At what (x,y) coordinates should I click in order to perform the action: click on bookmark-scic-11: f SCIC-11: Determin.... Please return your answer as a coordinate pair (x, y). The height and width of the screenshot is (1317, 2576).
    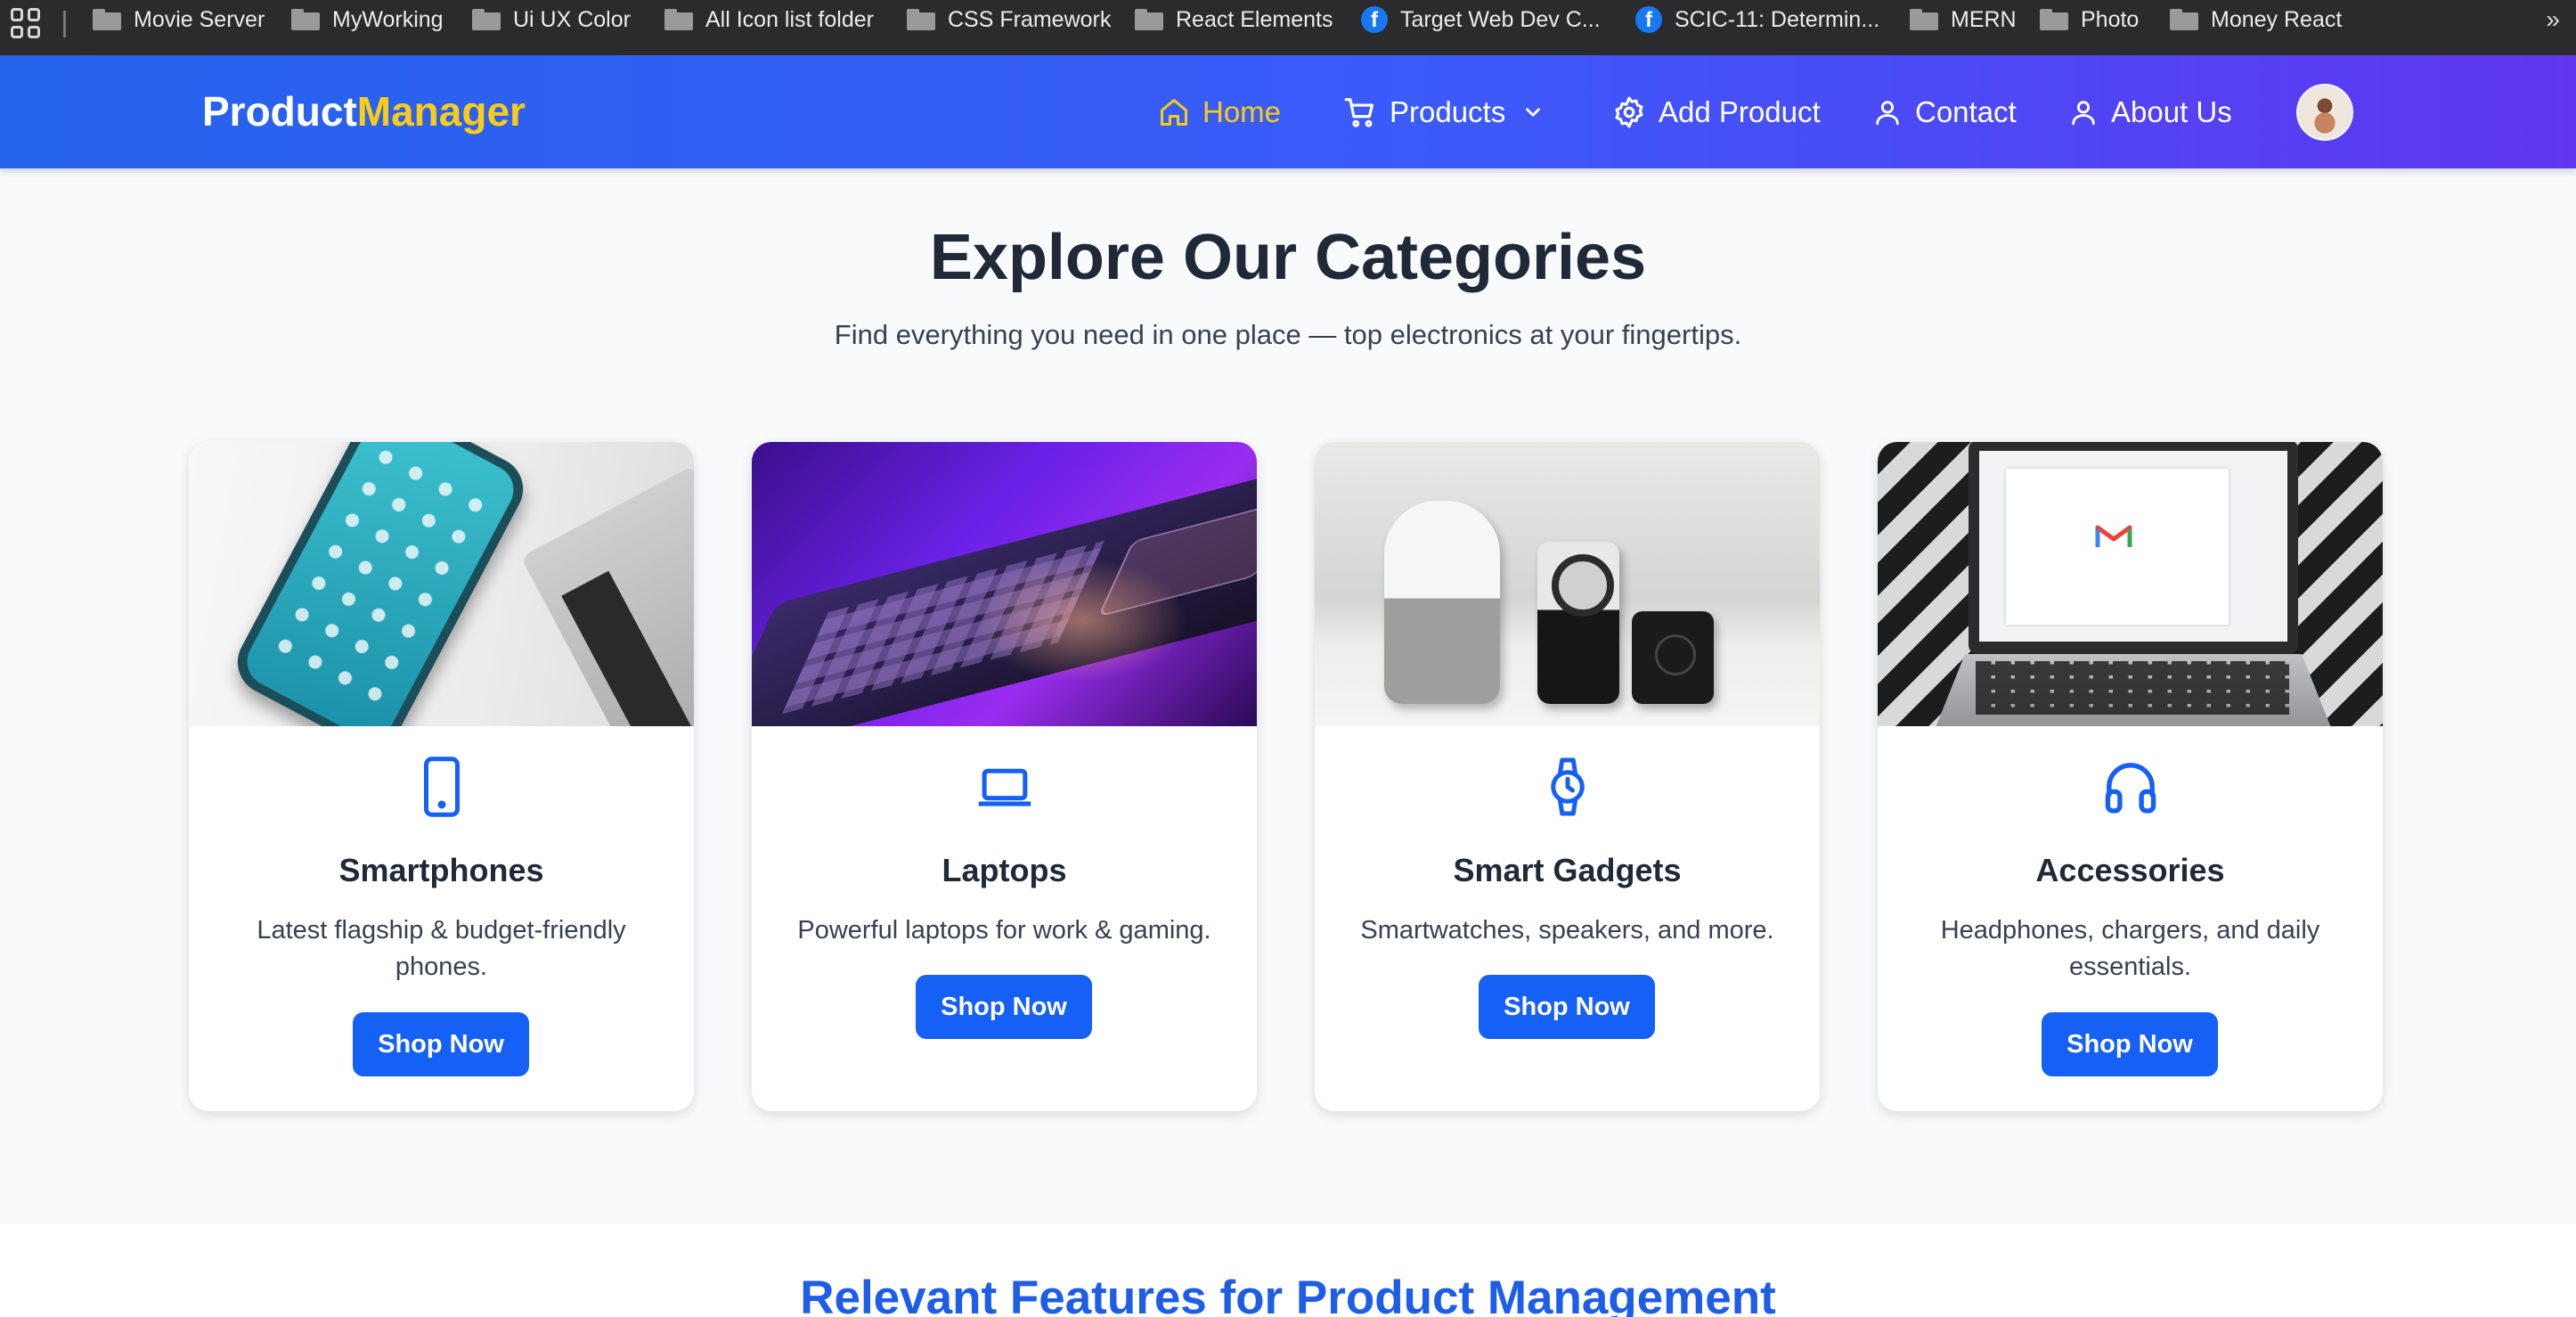
    Looking at the image, I should click on (1757, 20).